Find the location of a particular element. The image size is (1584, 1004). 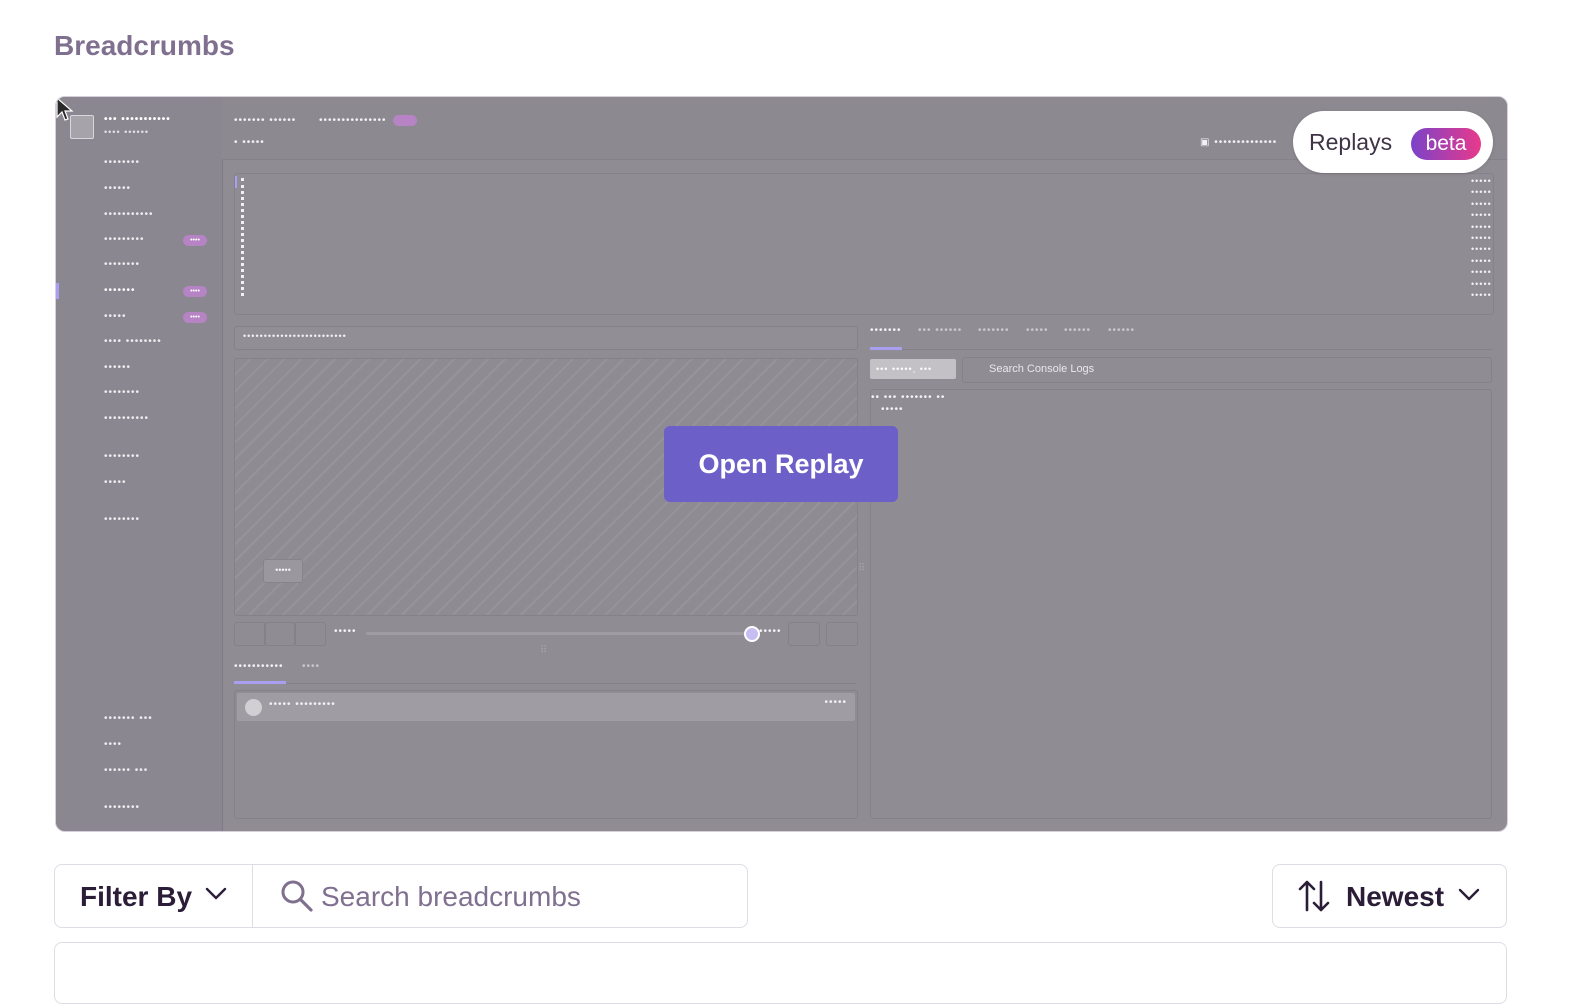

replays-beta-pill: Replays beta is located at coordinates (1393, 142).